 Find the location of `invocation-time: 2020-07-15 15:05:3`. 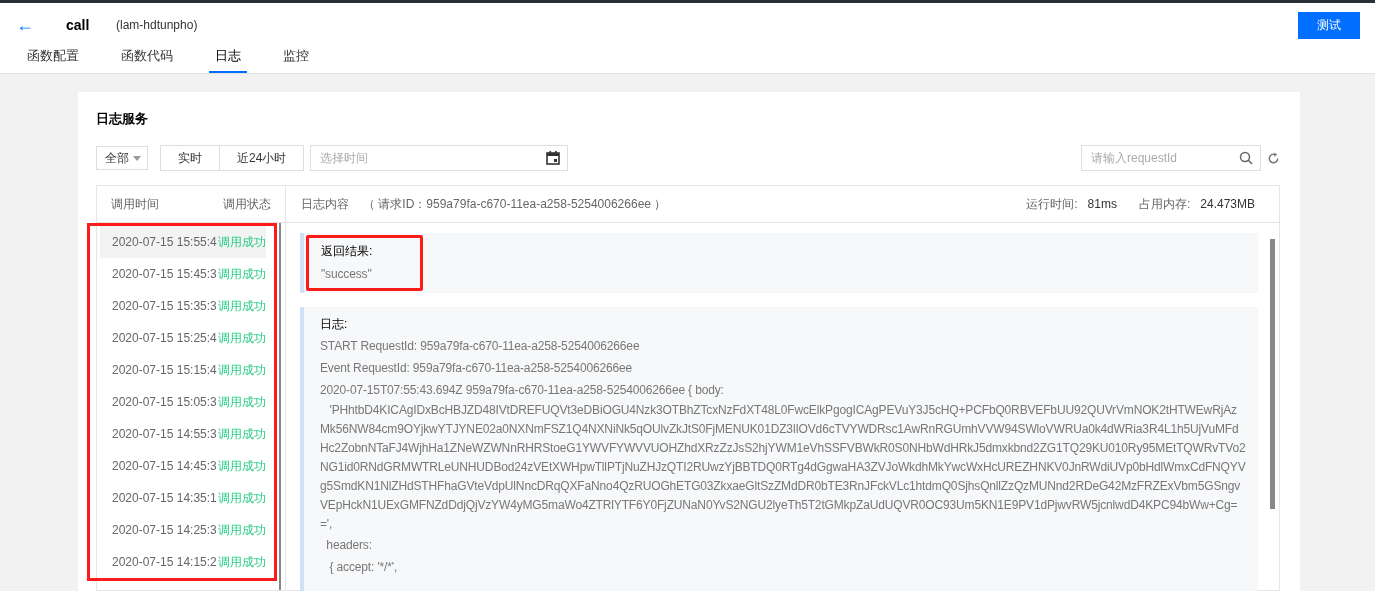

invocation-time: 2020-07-15 15:05:3 is located at coordinates (164, 402).